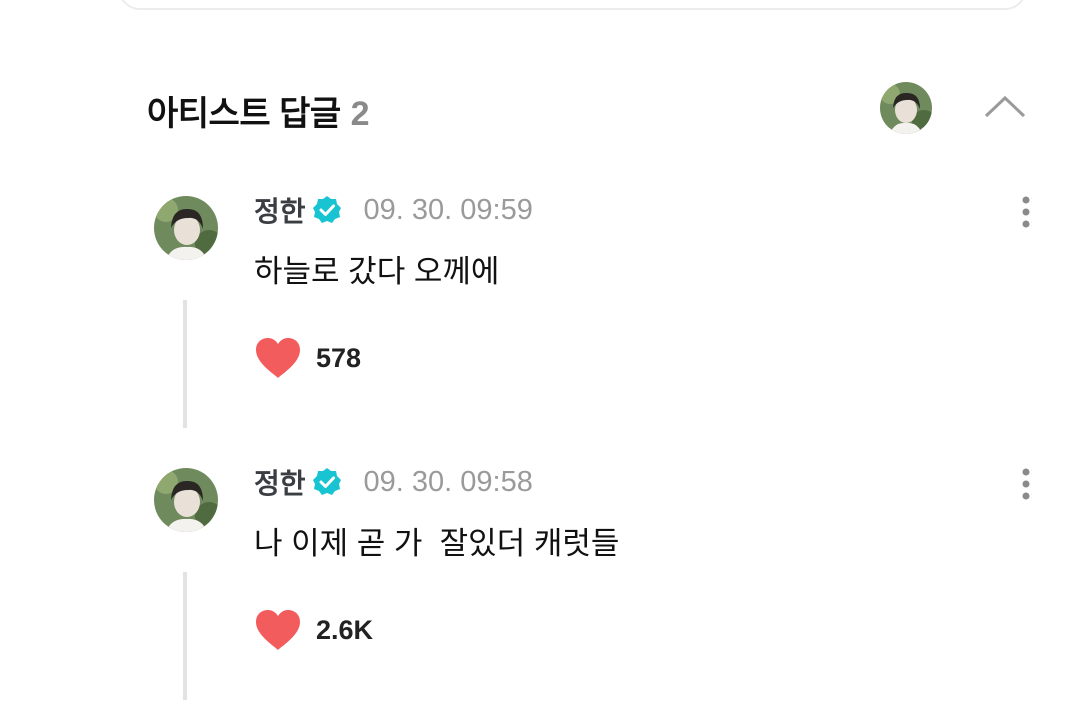 This screenshot has height=717, width=1080. I want to click on comment-text: 나 이제 곧 가 잘있더 캐럿들, so click(437, 543).